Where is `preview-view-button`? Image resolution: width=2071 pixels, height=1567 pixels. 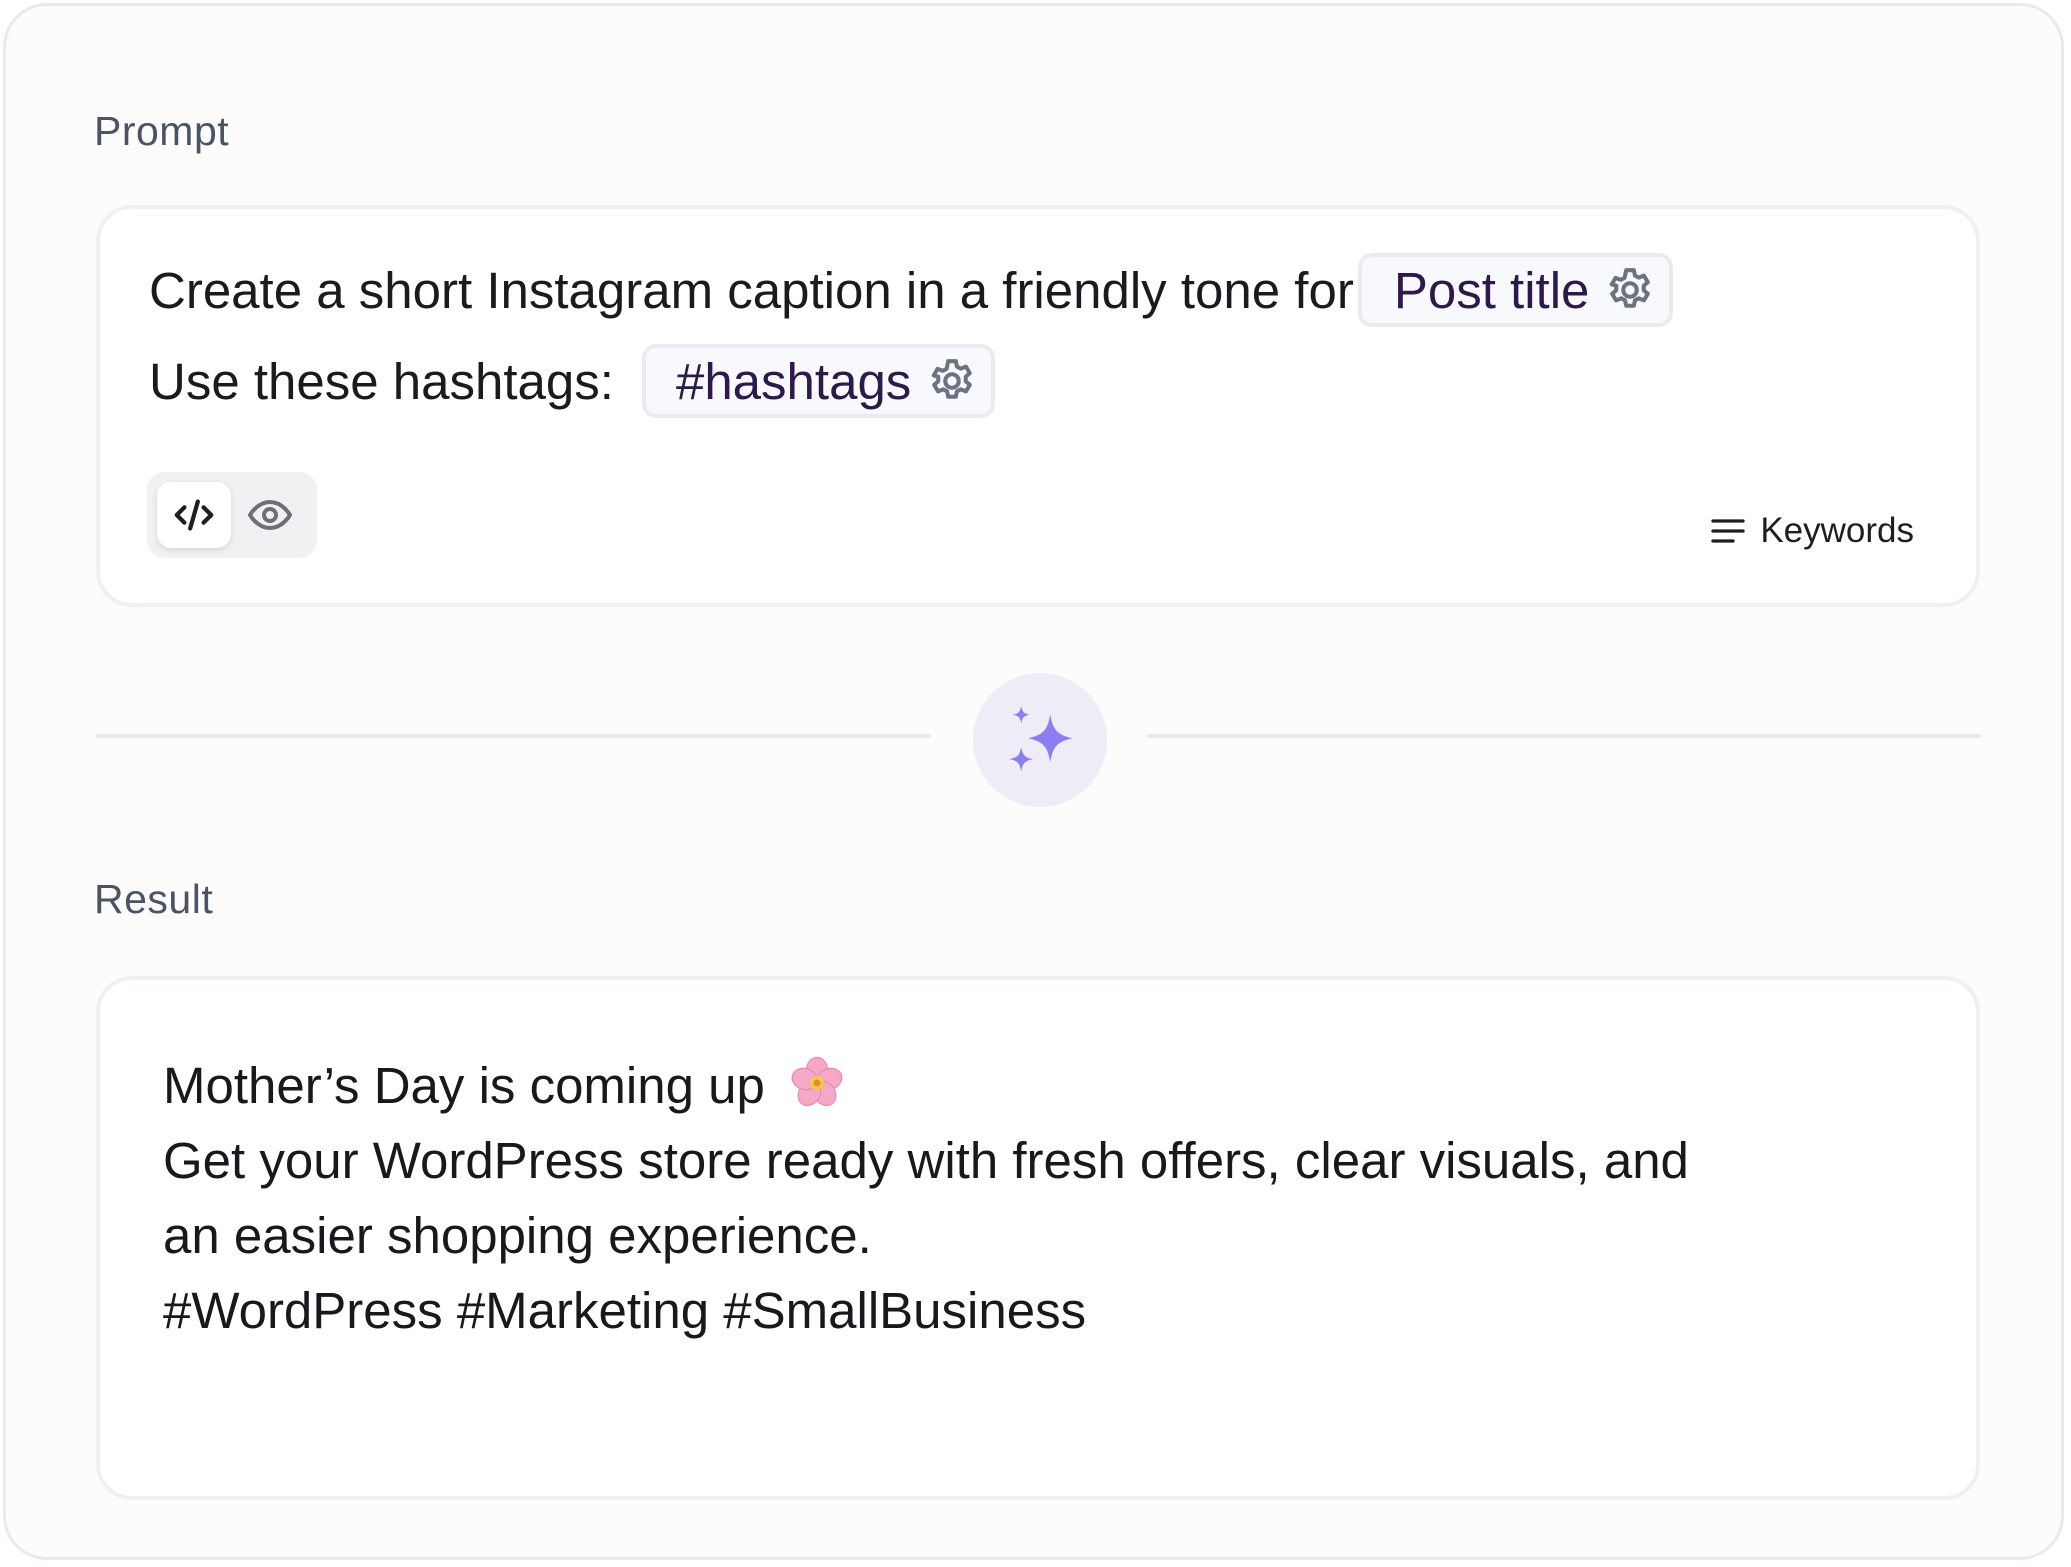 preview-view-button is located at coordinates (270, 515).